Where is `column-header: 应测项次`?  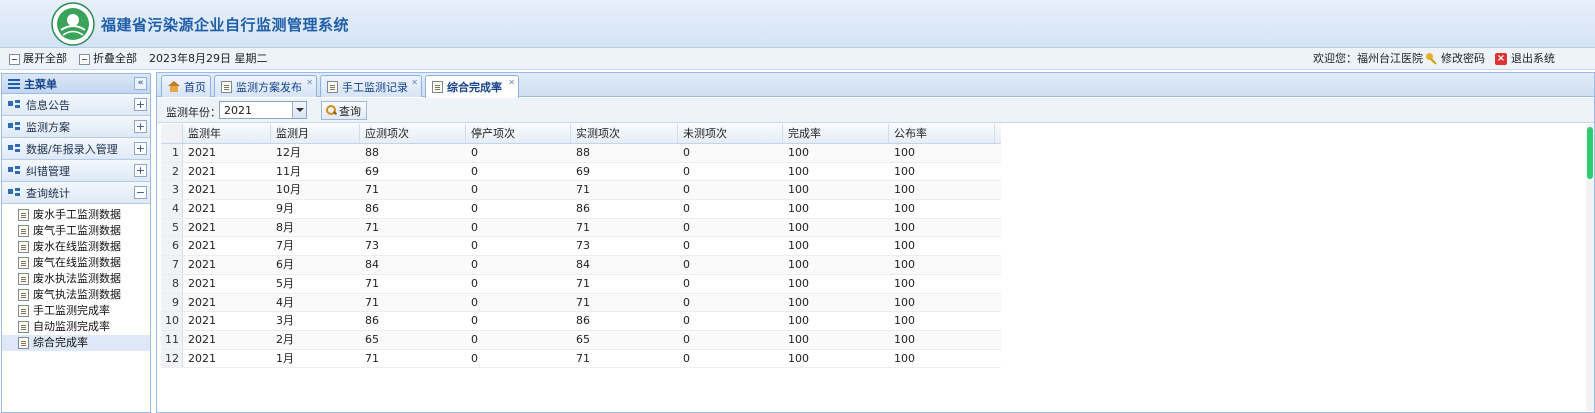 column-header: 应测项次 is located at coordinates (413, 133).